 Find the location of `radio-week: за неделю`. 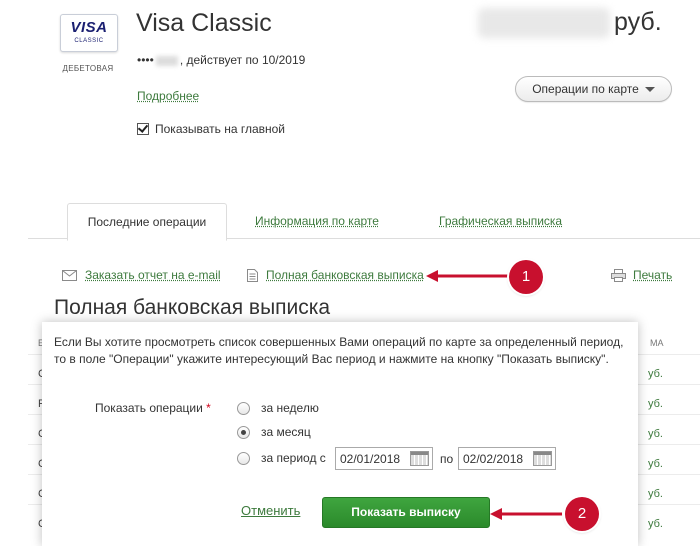

radio-week: за неделю is located at coordinates (278, 408).